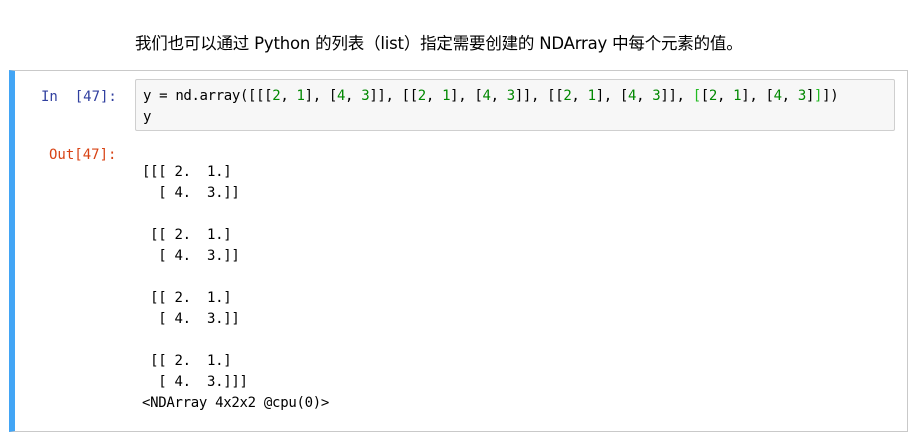  What do you see at coordinates (696, 96) in the screenshot?
I see `matched-bracket: [` at bounding box center [696, 96].